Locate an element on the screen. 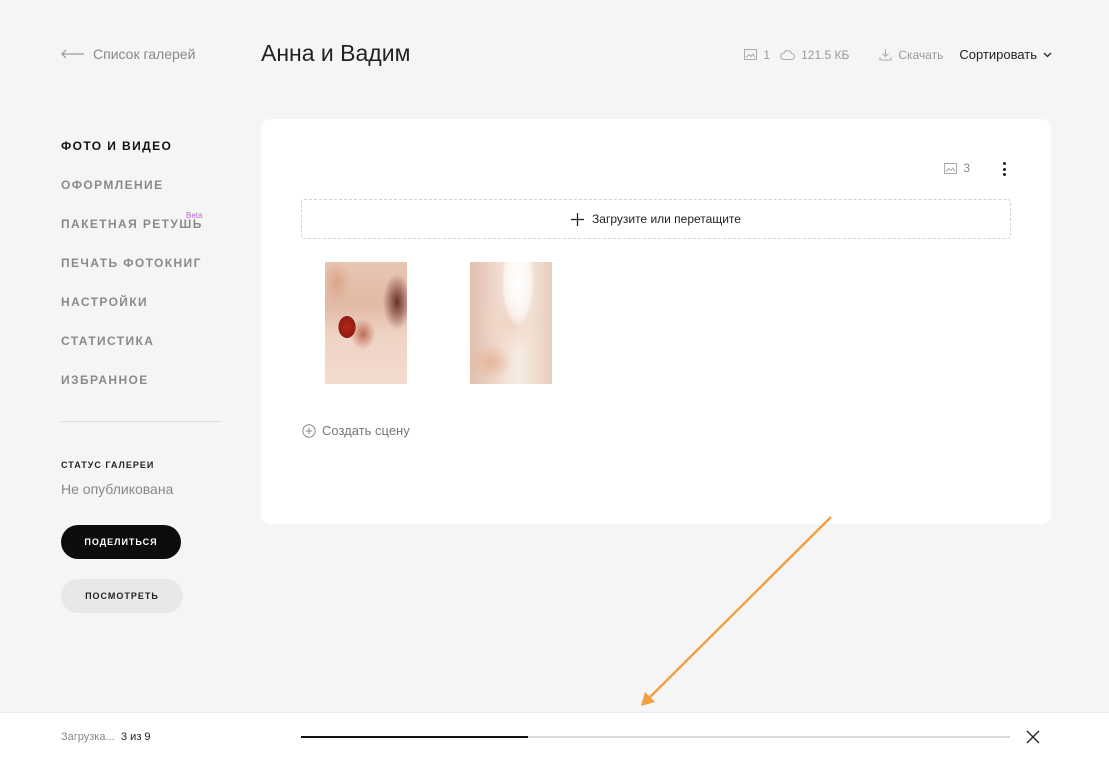  scene-photo-count: 3 is located at coordinates (957, 168).